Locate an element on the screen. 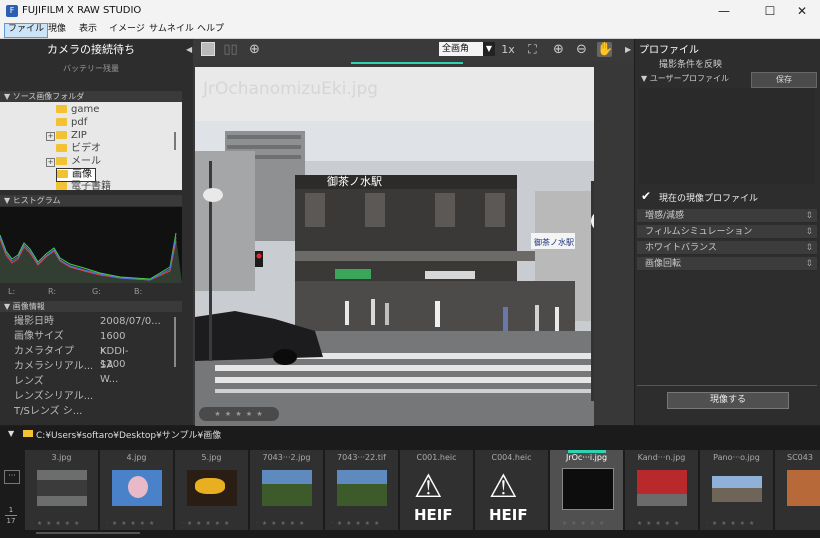  folder-scrollbar is located at coordinates (175, 141).